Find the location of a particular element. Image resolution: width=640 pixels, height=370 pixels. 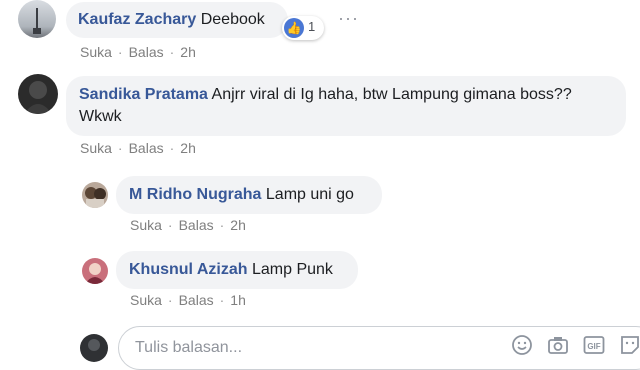

smiley-icon is located at coordinates (522, 345).